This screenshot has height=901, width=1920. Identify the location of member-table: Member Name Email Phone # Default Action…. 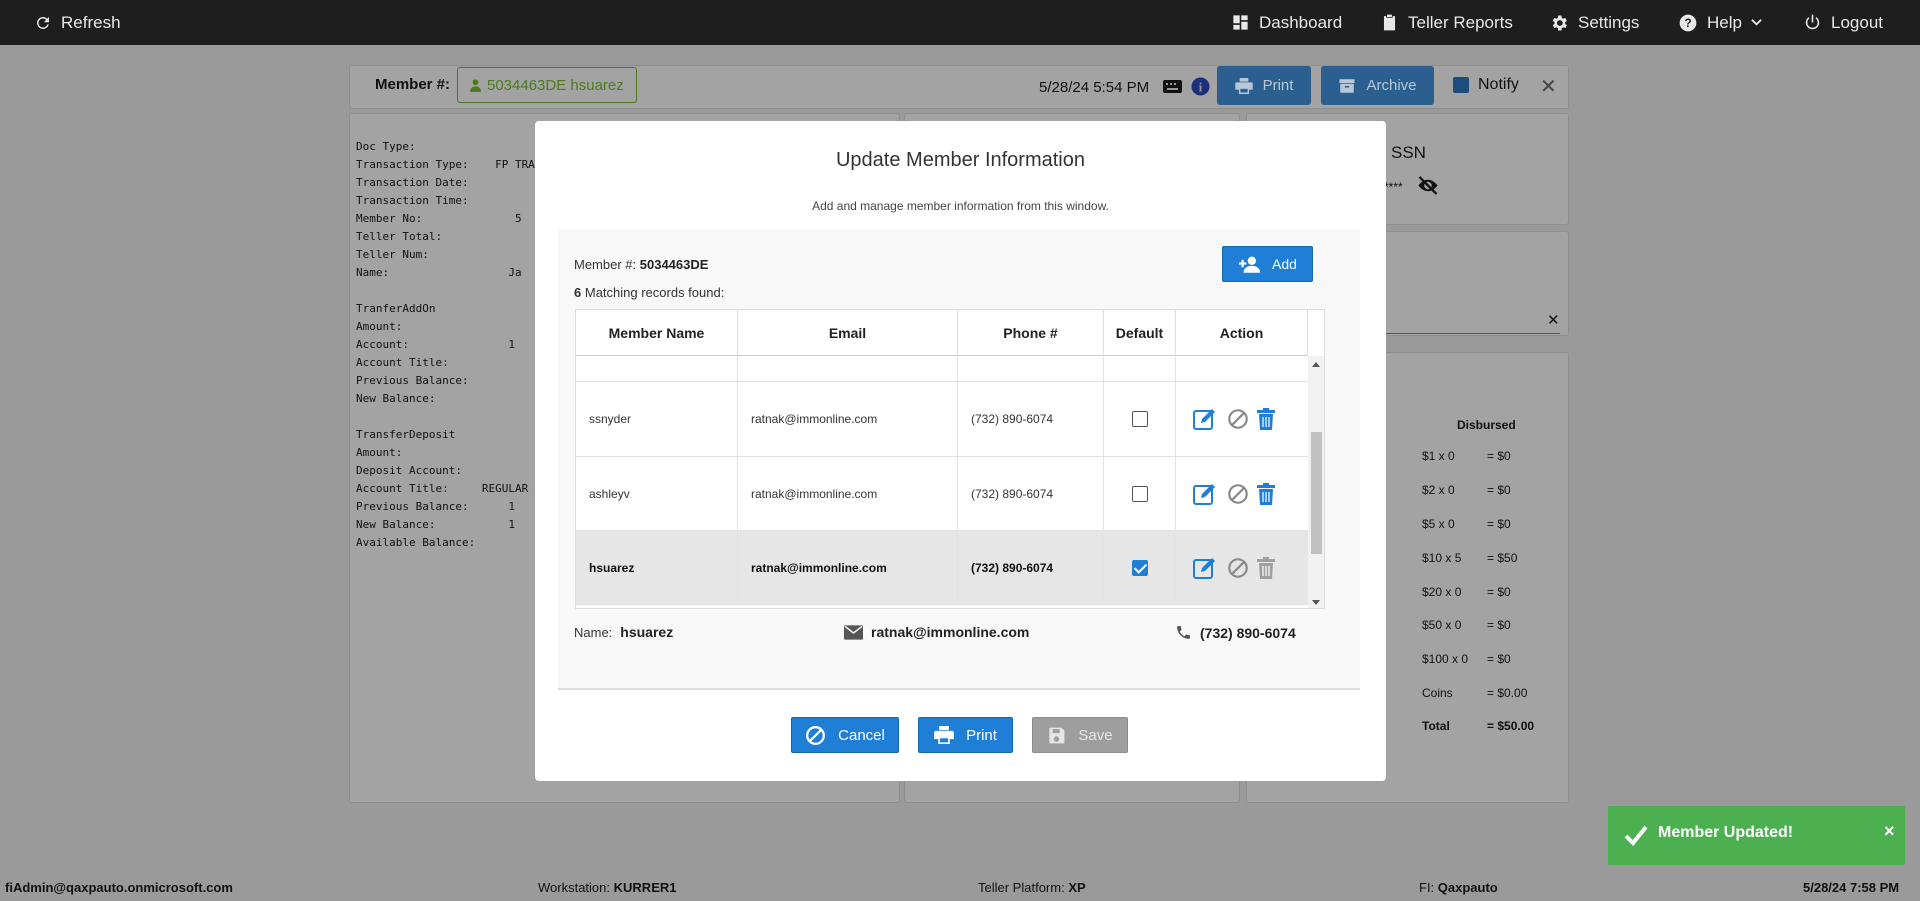
(950, 459).